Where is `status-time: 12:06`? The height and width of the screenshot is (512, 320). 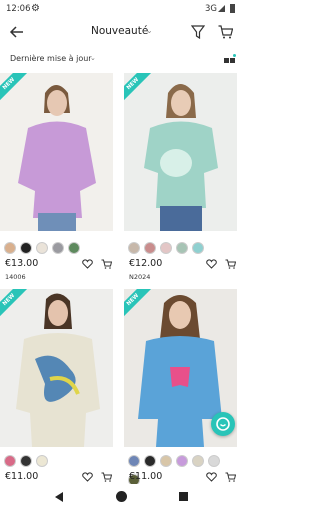 status-time: 12:06 is located at coordinates (18, 9).